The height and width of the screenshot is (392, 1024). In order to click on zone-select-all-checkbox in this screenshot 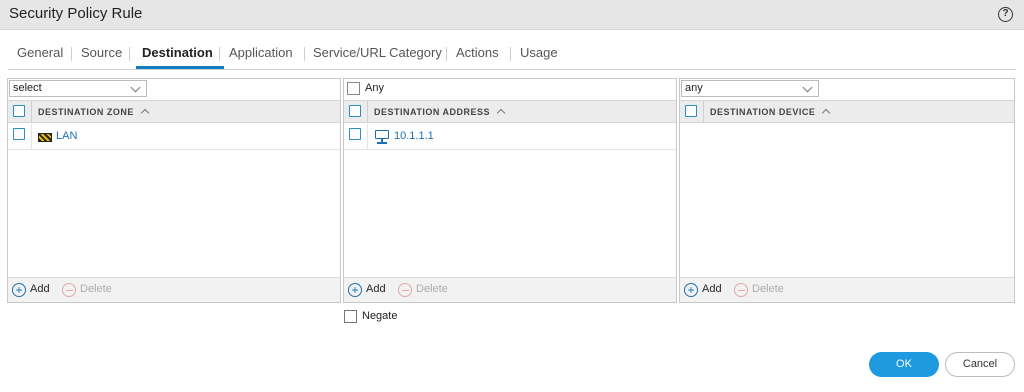, I will do `click(19, 111)`.